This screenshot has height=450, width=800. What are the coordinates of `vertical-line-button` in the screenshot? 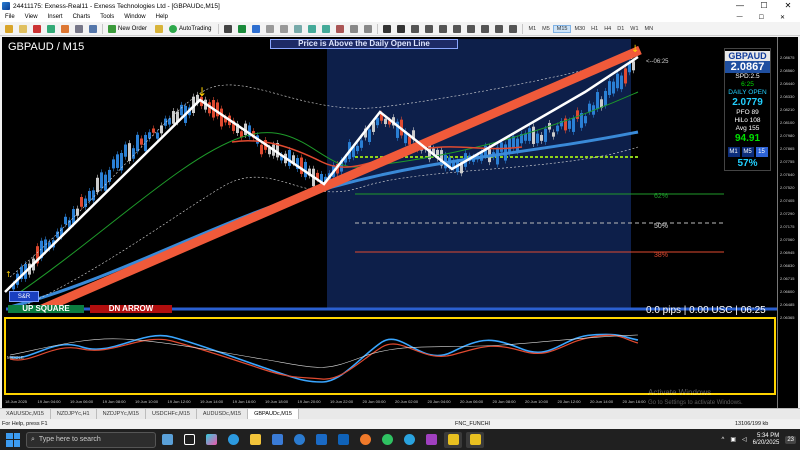 It's located at (415, 28).